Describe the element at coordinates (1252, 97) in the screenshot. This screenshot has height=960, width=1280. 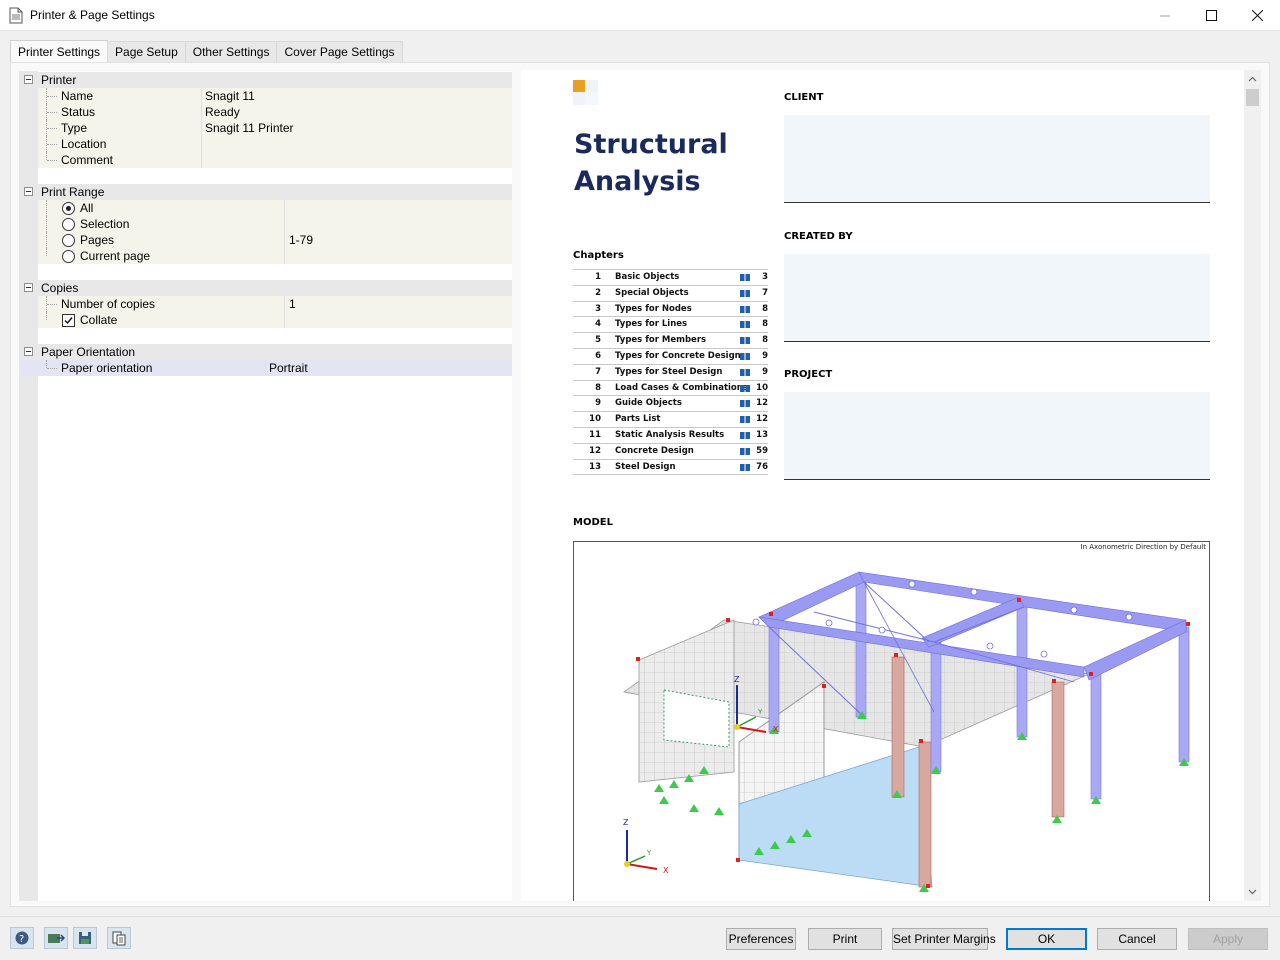
I see `scrollbar-thumb` at that location.